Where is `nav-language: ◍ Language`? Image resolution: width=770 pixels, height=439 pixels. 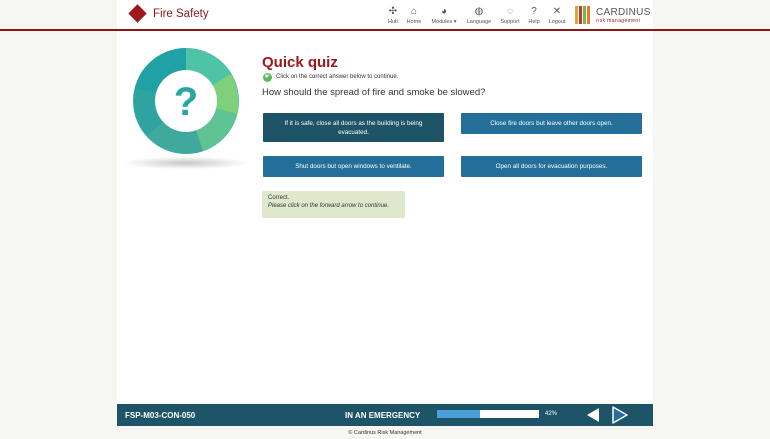
nav-language: ◍ Language is located at coordinates (479, 17).